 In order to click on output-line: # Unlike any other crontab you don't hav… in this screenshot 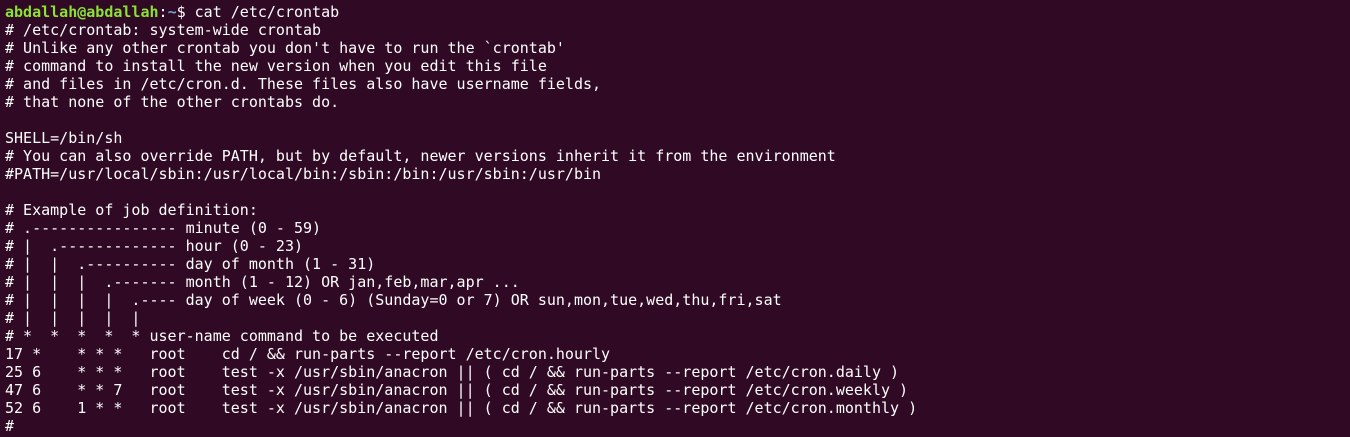, I will do `click(285, 48)`.